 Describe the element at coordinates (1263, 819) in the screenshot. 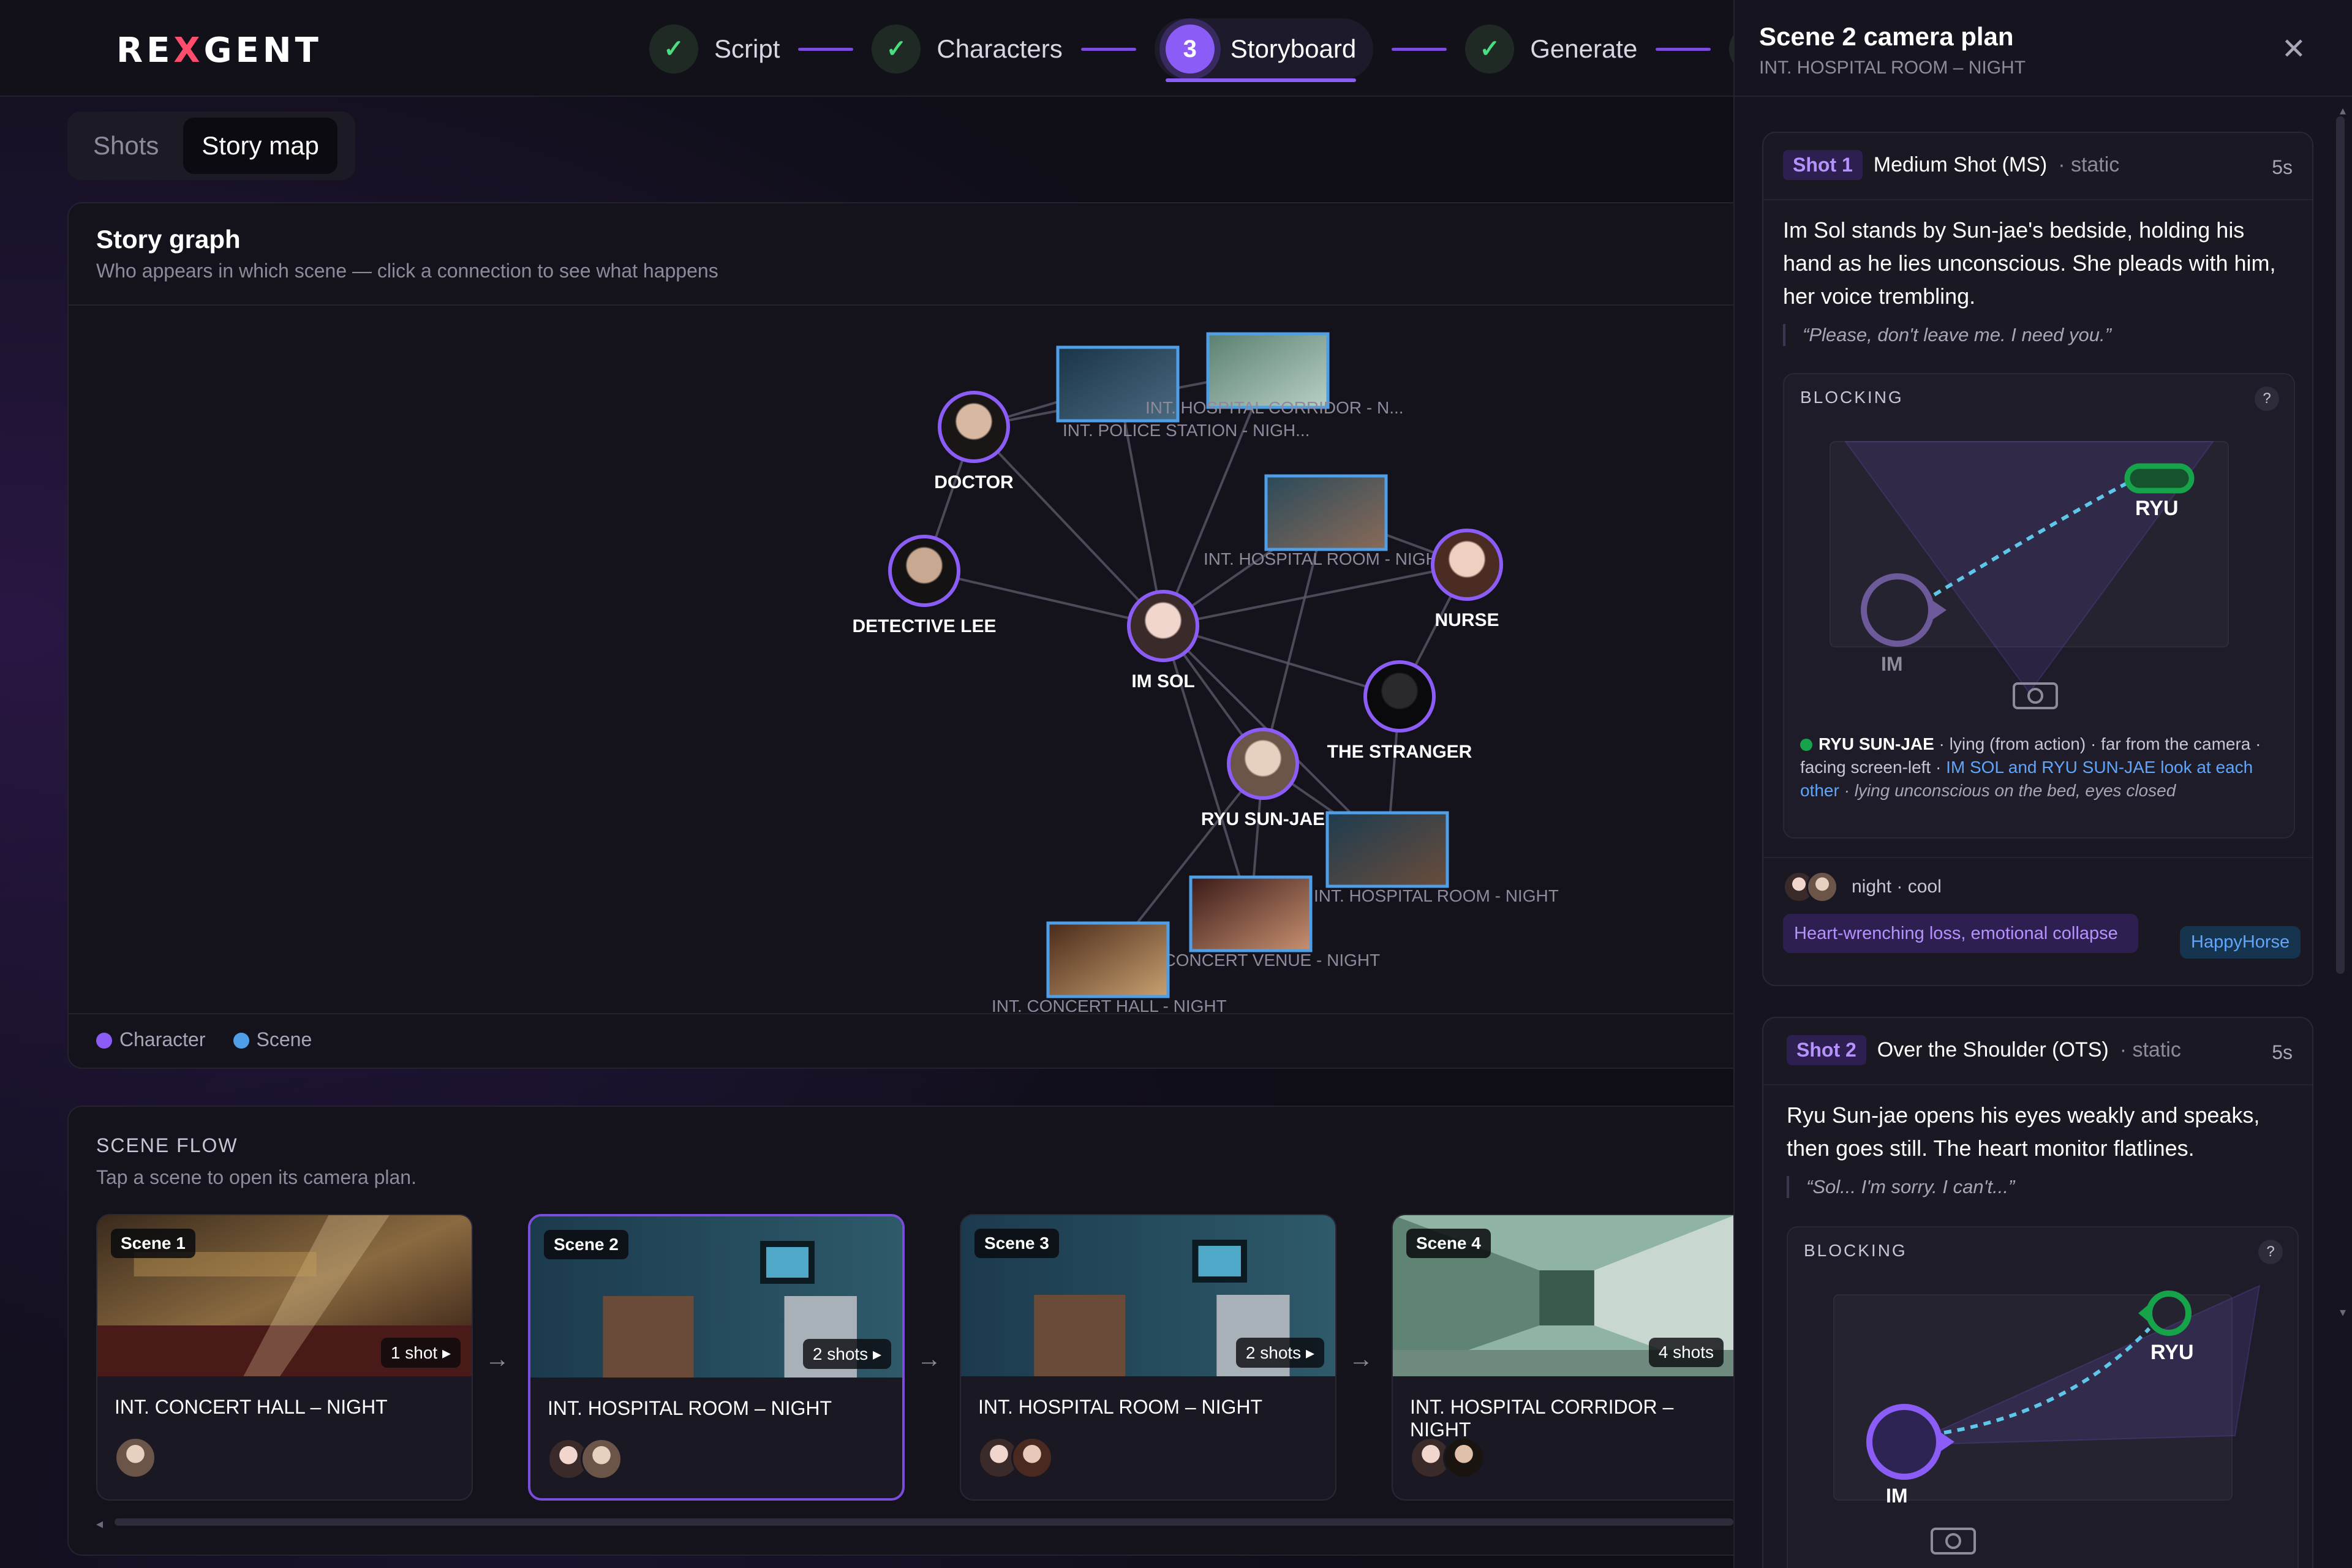

I see `character-node-label: RYU SUN-JAE` at that location.